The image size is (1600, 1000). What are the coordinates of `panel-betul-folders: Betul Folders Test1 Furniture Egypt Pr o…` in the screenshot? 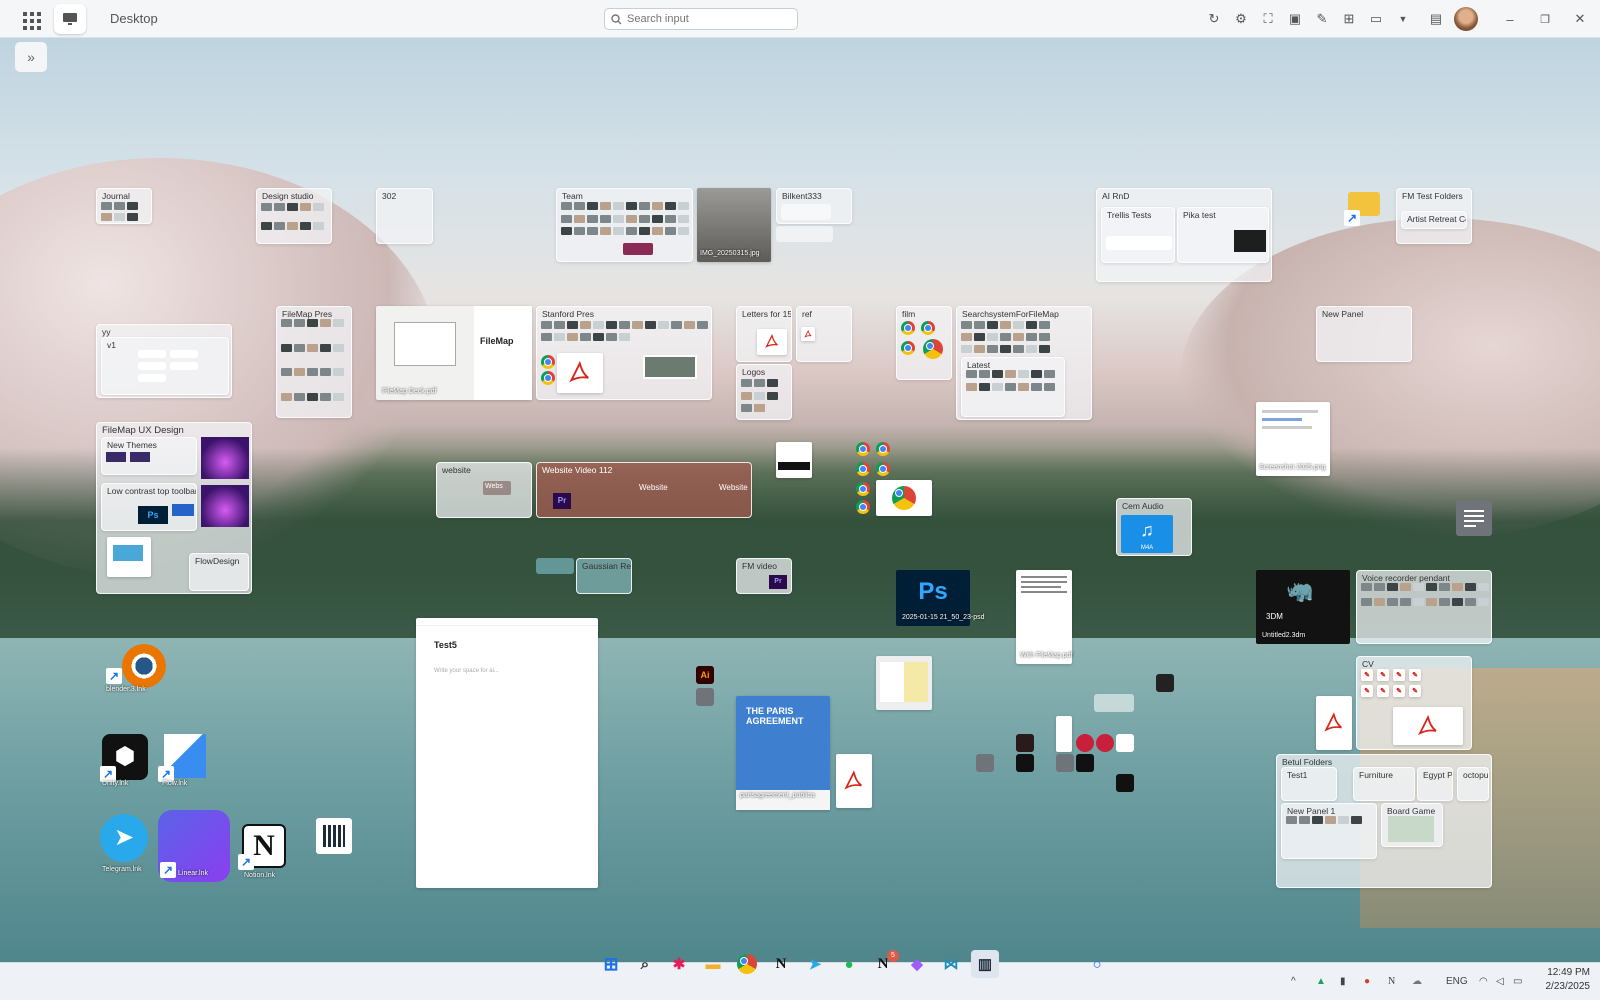 It's located at (1384, 821).